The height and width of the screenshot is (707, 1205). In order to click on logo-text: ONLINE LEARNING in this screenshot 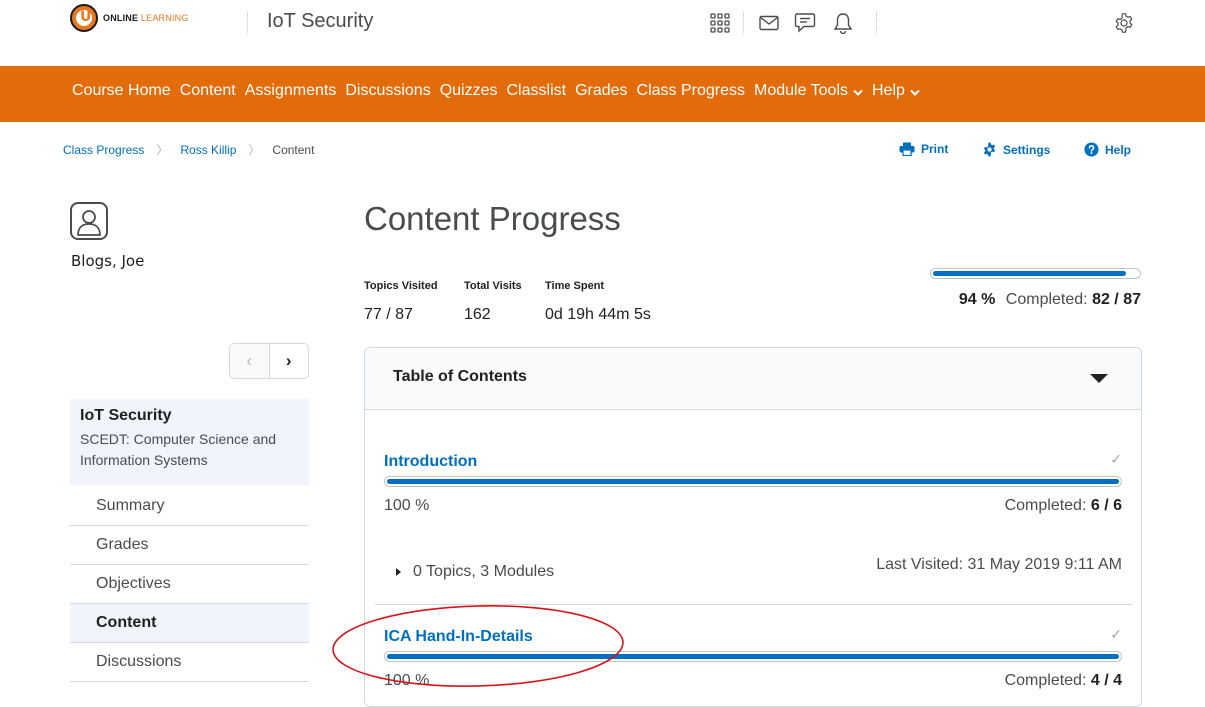, I will do `click(146, 18)`.